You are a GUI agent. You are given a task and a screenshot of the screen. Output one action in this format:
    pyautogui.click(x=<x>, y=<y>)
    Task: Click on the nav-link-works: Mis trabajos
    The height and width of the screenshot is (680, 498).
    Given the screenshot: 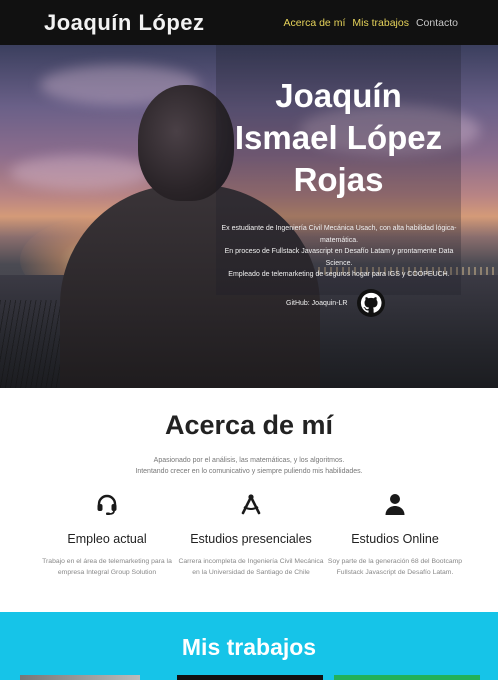 What is the action you would take?
    pyautogui.click(x=380, y=23)
    